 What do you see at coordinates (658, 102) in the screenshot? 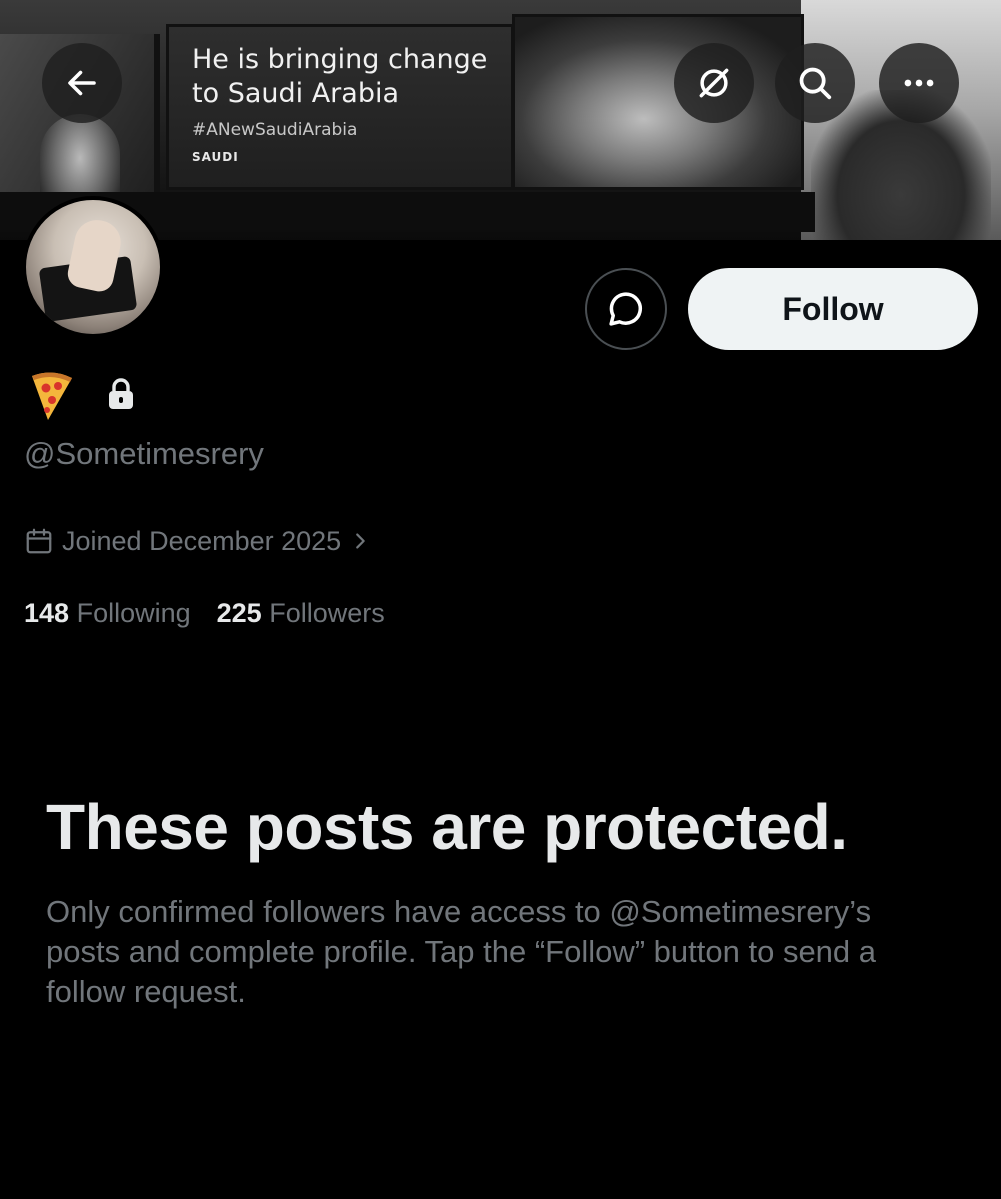
I see `billboard-photo-panel` at bounding box center [658, 102].